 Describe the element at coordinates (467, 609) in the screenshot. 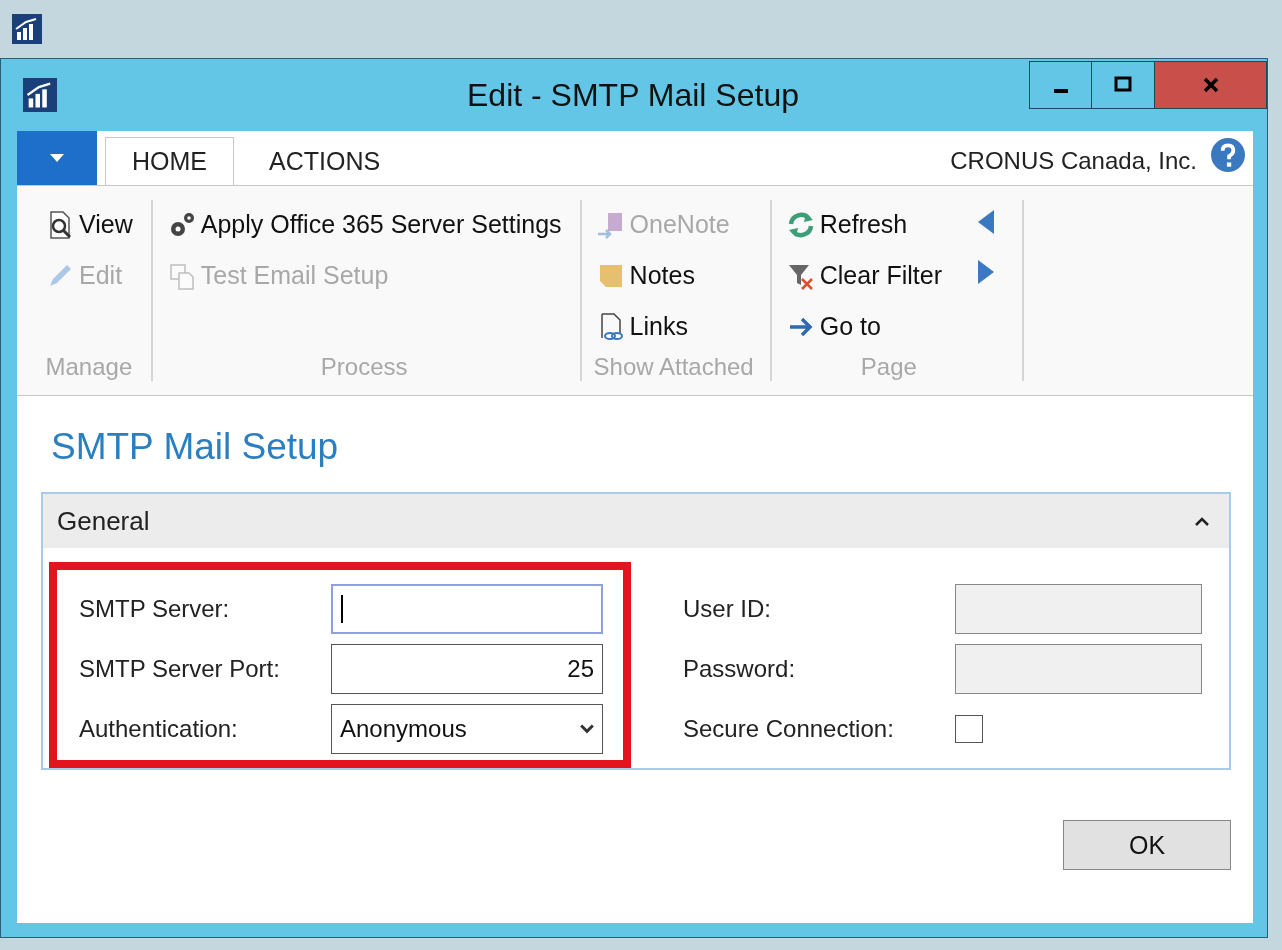

I see `input-field` at that location.